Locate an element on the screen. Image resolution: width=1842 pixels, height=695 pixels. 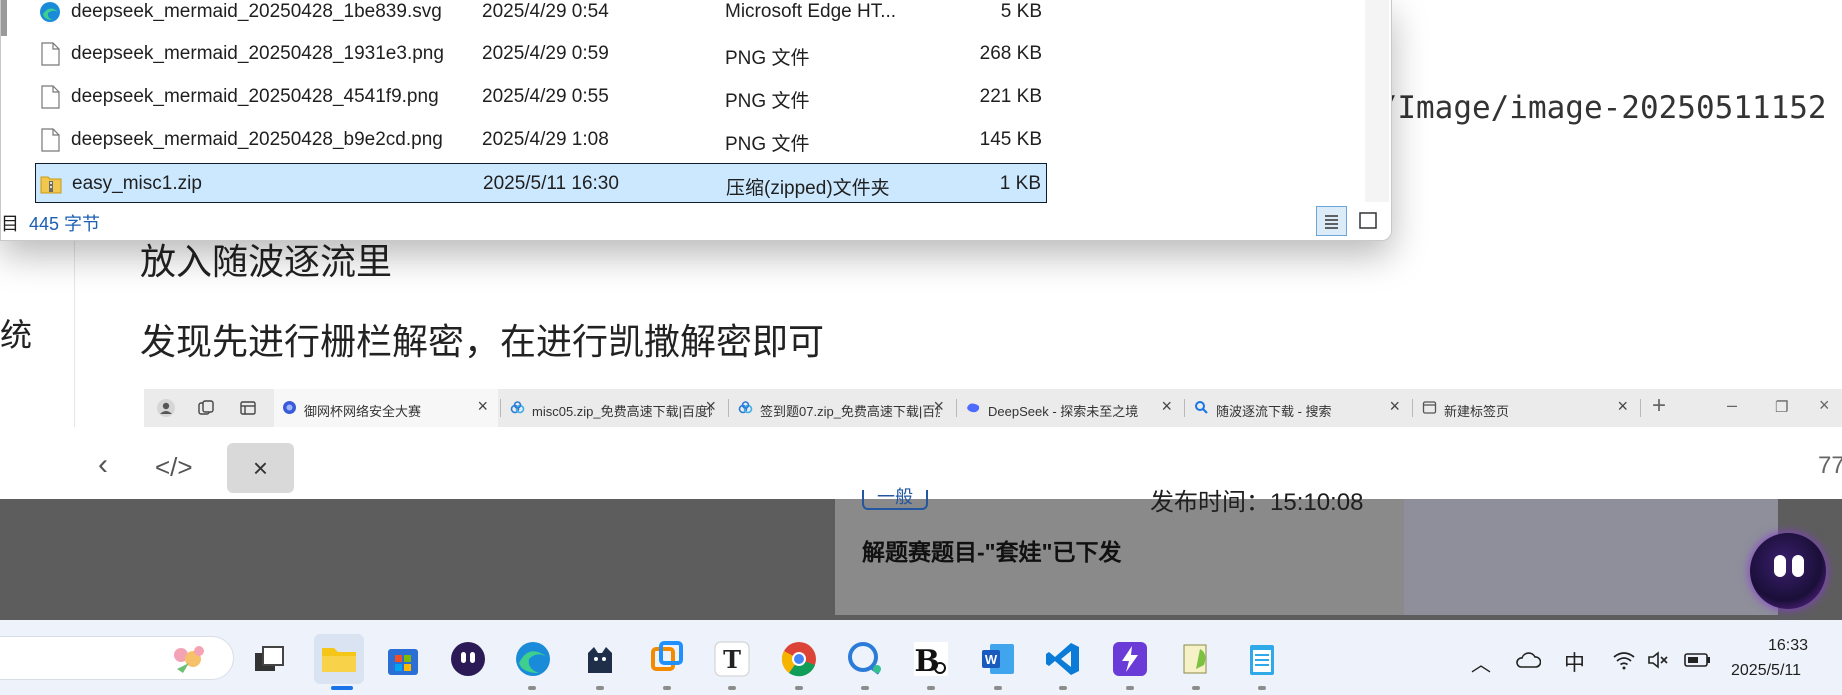
edge-browser-icon is located at coordinates (533, 659).